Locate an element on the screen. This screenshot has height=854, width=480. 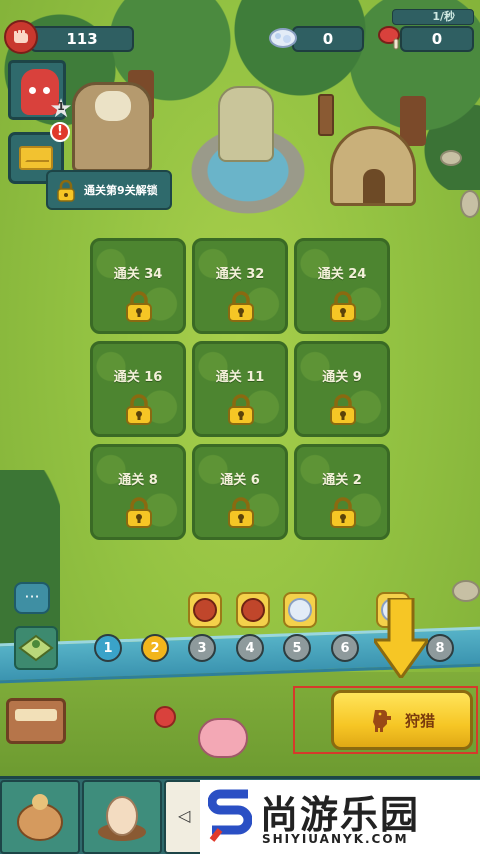
fist-icon is located at coordinates (21, 37).